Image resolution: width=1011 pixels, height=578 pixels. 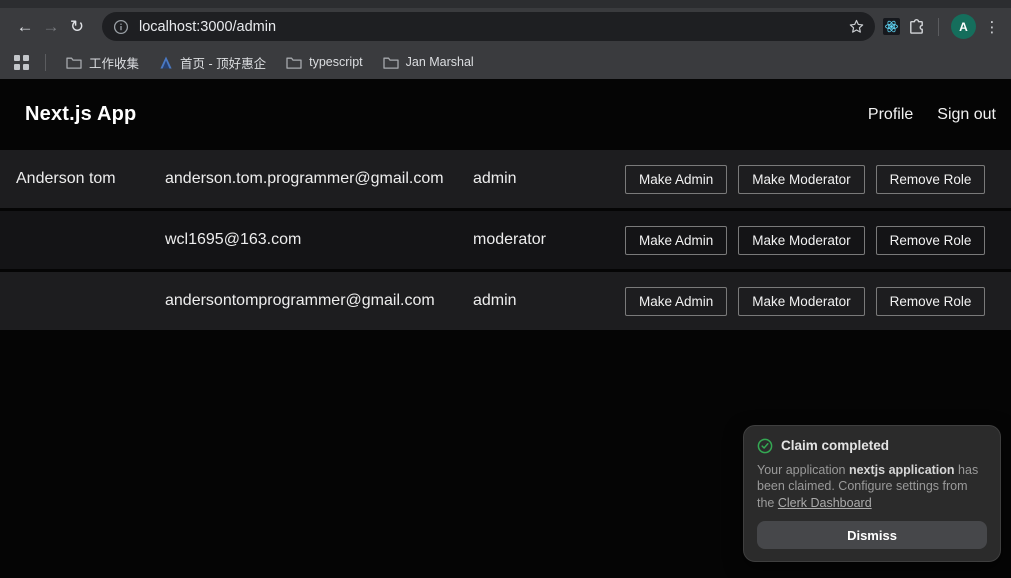 What do you see at coordinates (223, 63) in the screenshot?
I see `bookmark-label: 首页 - 顶好惠企` at bounding box center [223, 63].